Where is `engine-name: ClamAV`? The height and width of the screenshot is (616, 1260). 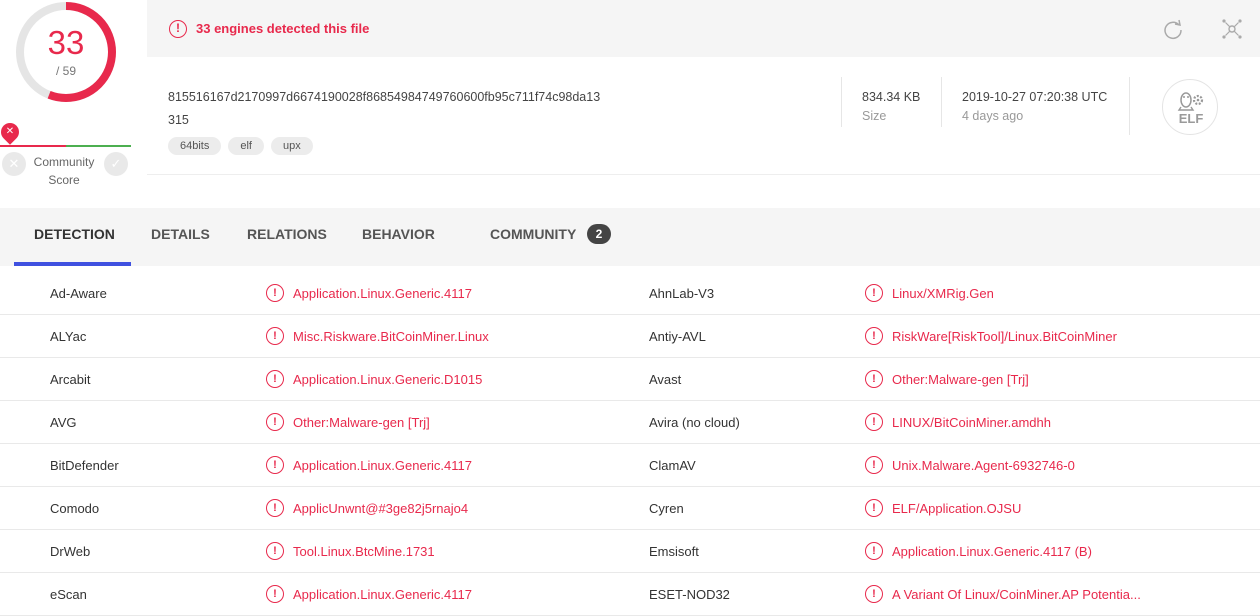
engine-name: ClamAV is located at coordinates (672, 465).